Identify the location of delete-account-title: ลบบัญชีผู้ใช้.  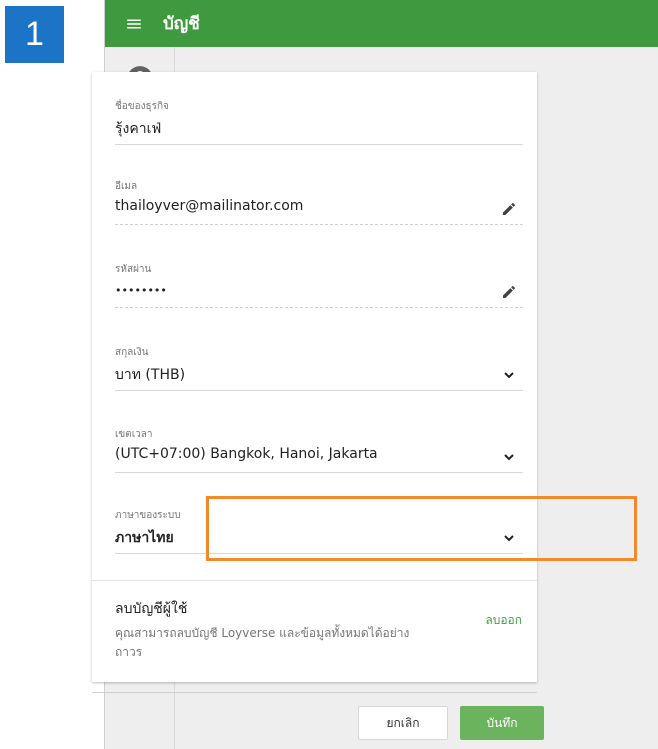
(151, 609).